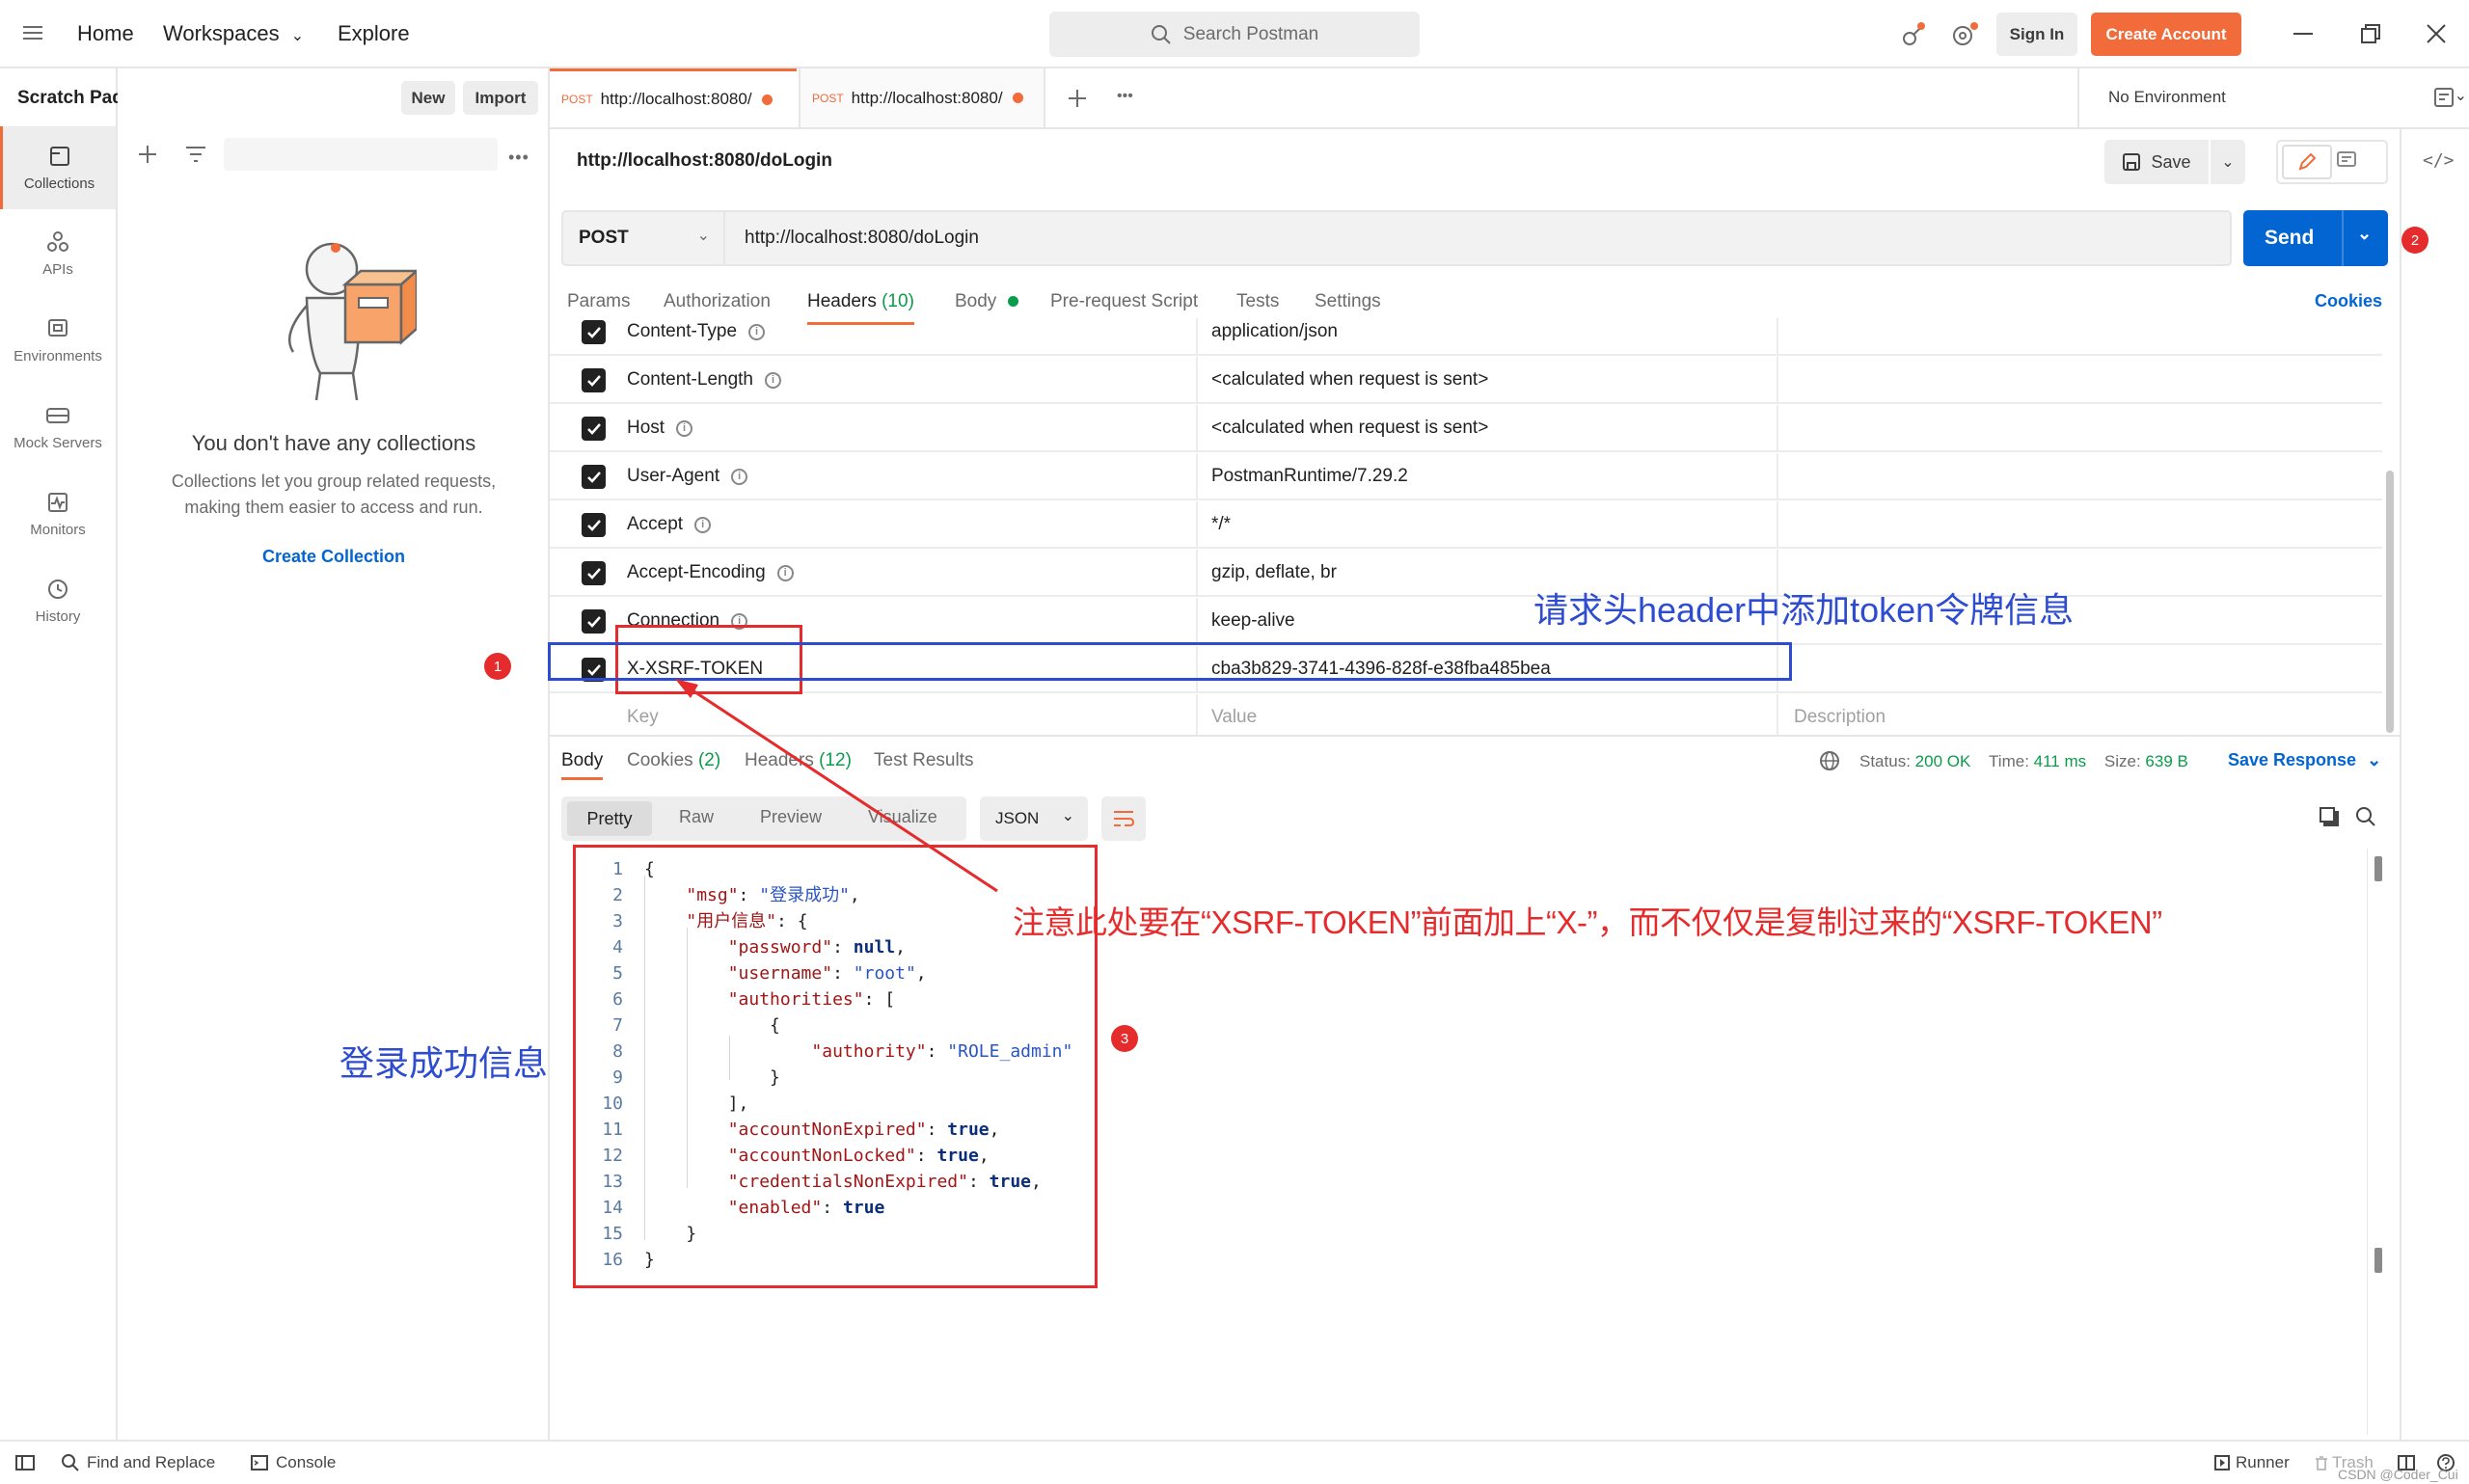 The height and width of the screenshot is (1484, 2469). Describe the element at coordinates (2398, 1474) in the screenshot. I see `watermark: CSDN @Coder_Cui` at that location.